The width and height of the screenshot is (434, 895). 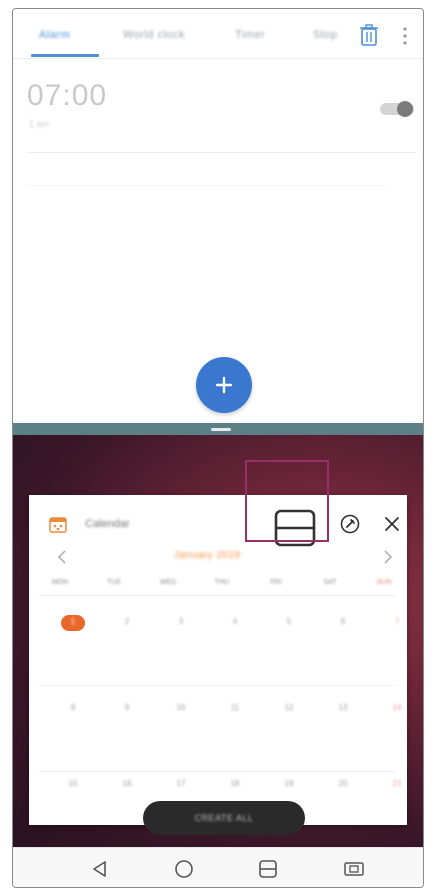 I want to click on more-vert-icon, so click(x=405, y=36).